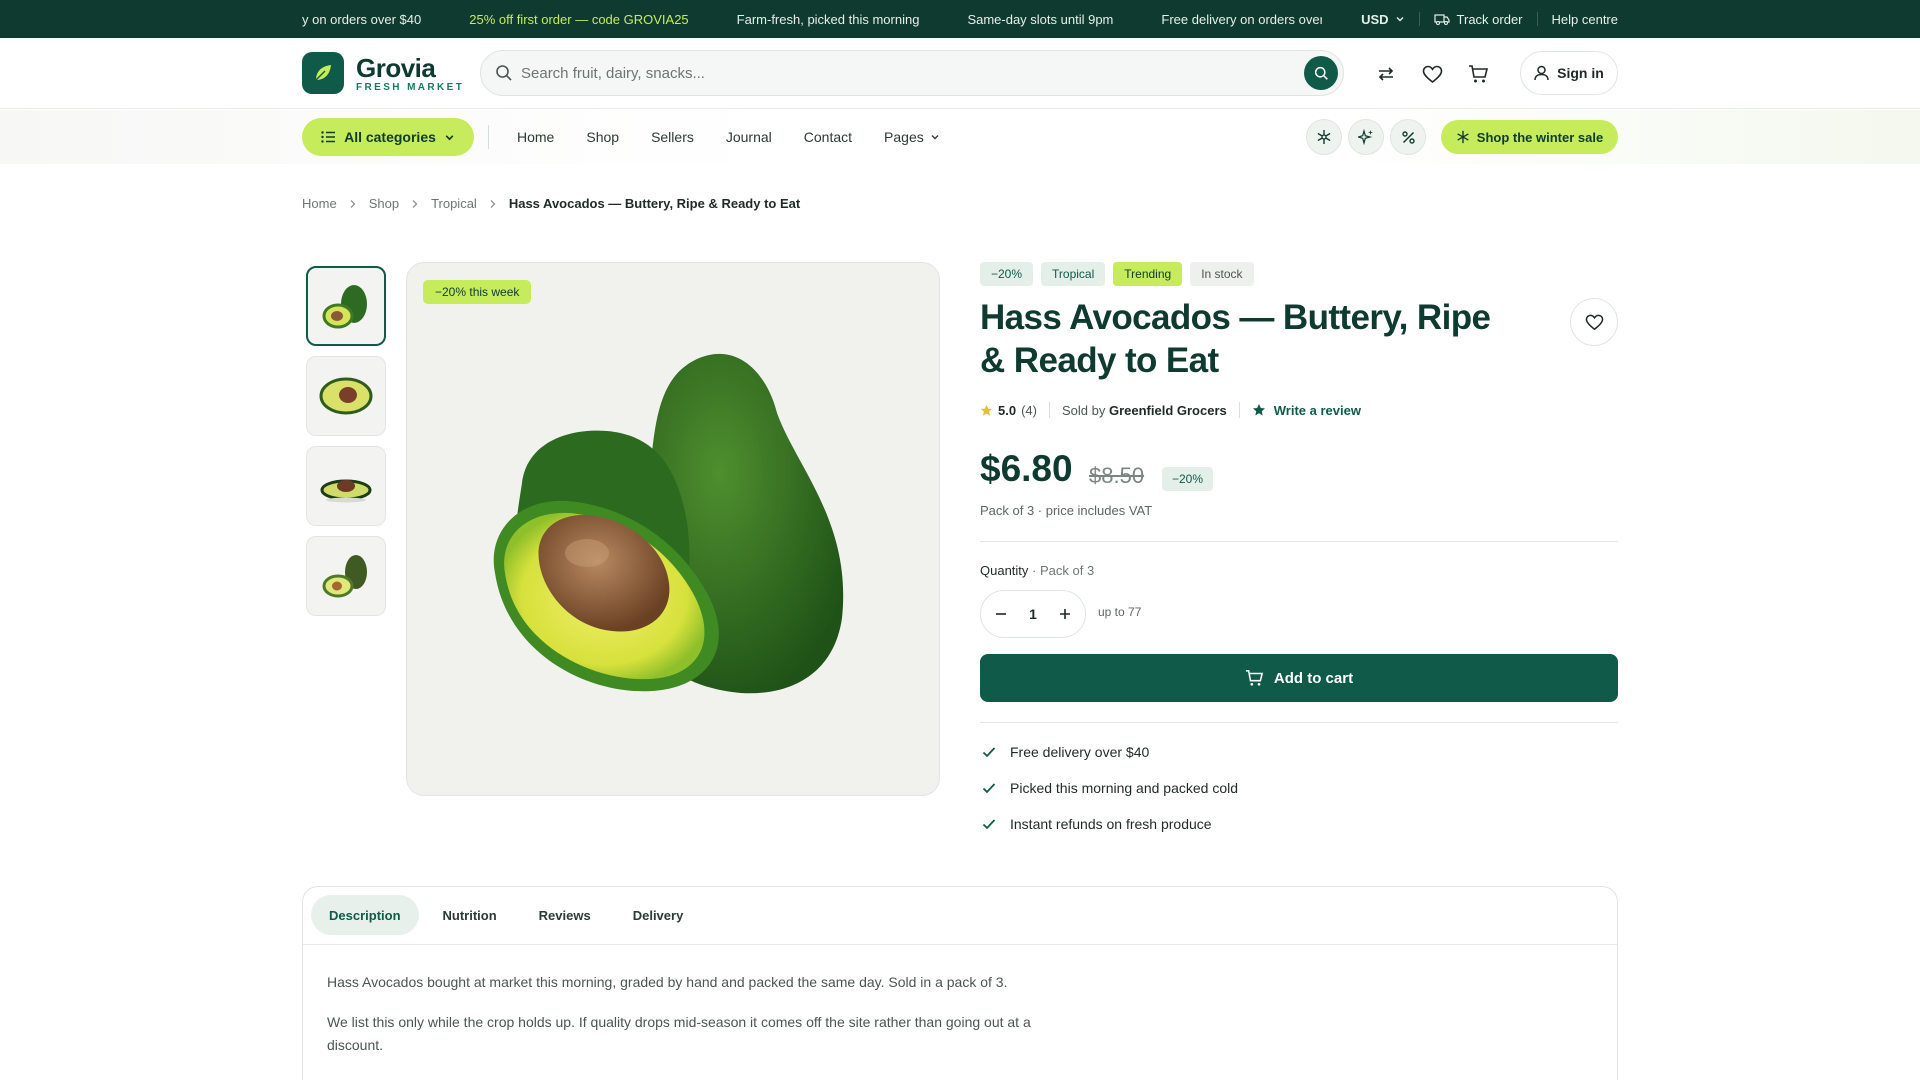  I want to click on tab-nutrition: Nutrition, so click(470, 915).